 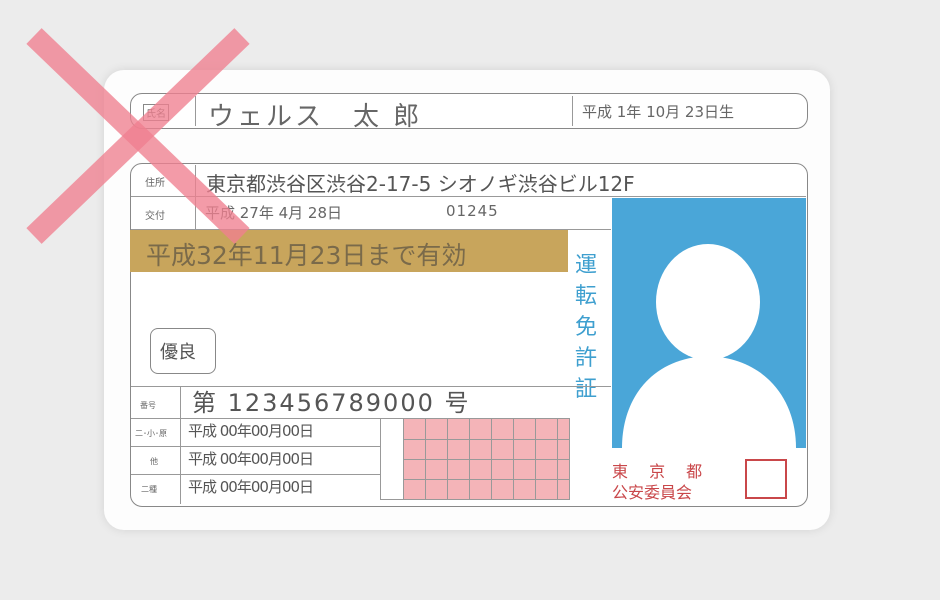 I want to click on row-label-1: 二･小･原, so click(x=151, y=433).